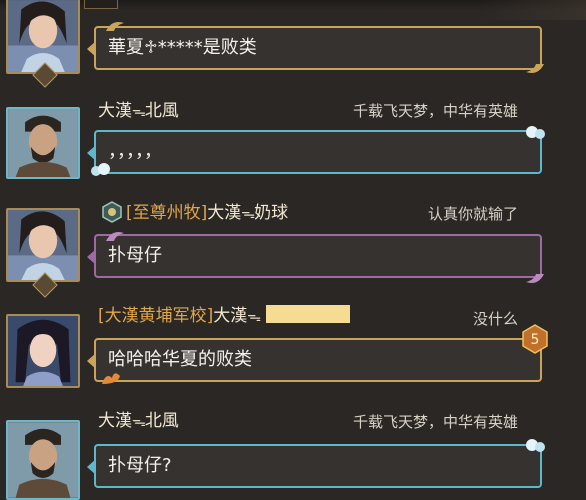 This screenshot has height=500, width=586. I want to click on message-bubble: 華夏♱*****是败类, so click(314, 48).